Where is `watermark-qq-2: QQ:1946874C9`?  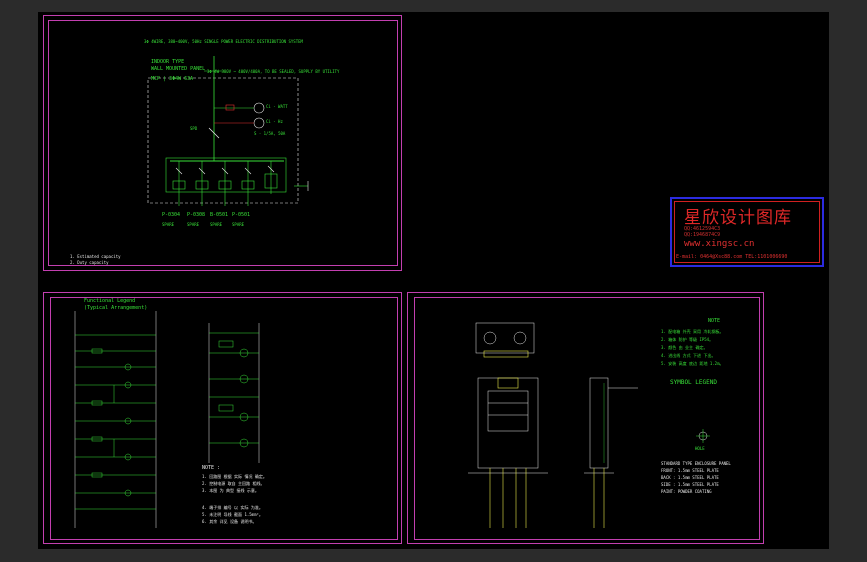 watermark-qq-2: QQ:1946874C9 is located at coordinates (702, 235).